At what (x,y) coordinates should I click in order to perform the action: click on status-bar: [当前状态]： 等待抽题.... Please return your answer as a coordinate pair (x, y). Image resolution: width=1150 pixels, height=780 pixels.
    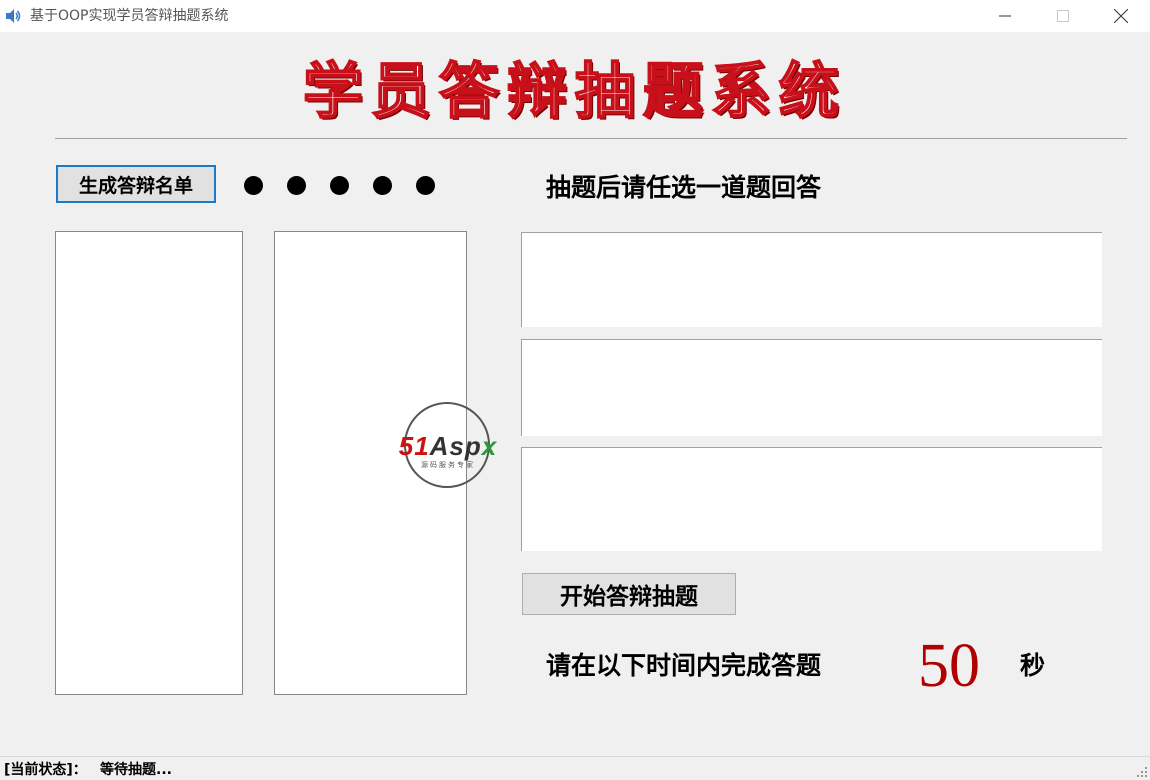
    Looking at the image, I should click on (575, 768).